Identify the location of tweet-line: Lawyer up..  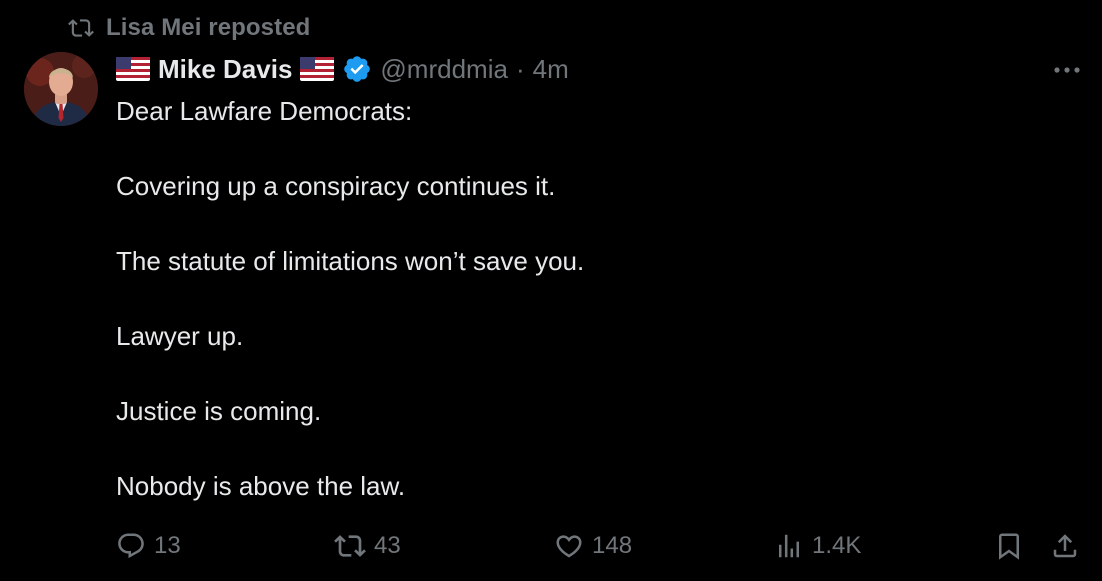
(180, 336).